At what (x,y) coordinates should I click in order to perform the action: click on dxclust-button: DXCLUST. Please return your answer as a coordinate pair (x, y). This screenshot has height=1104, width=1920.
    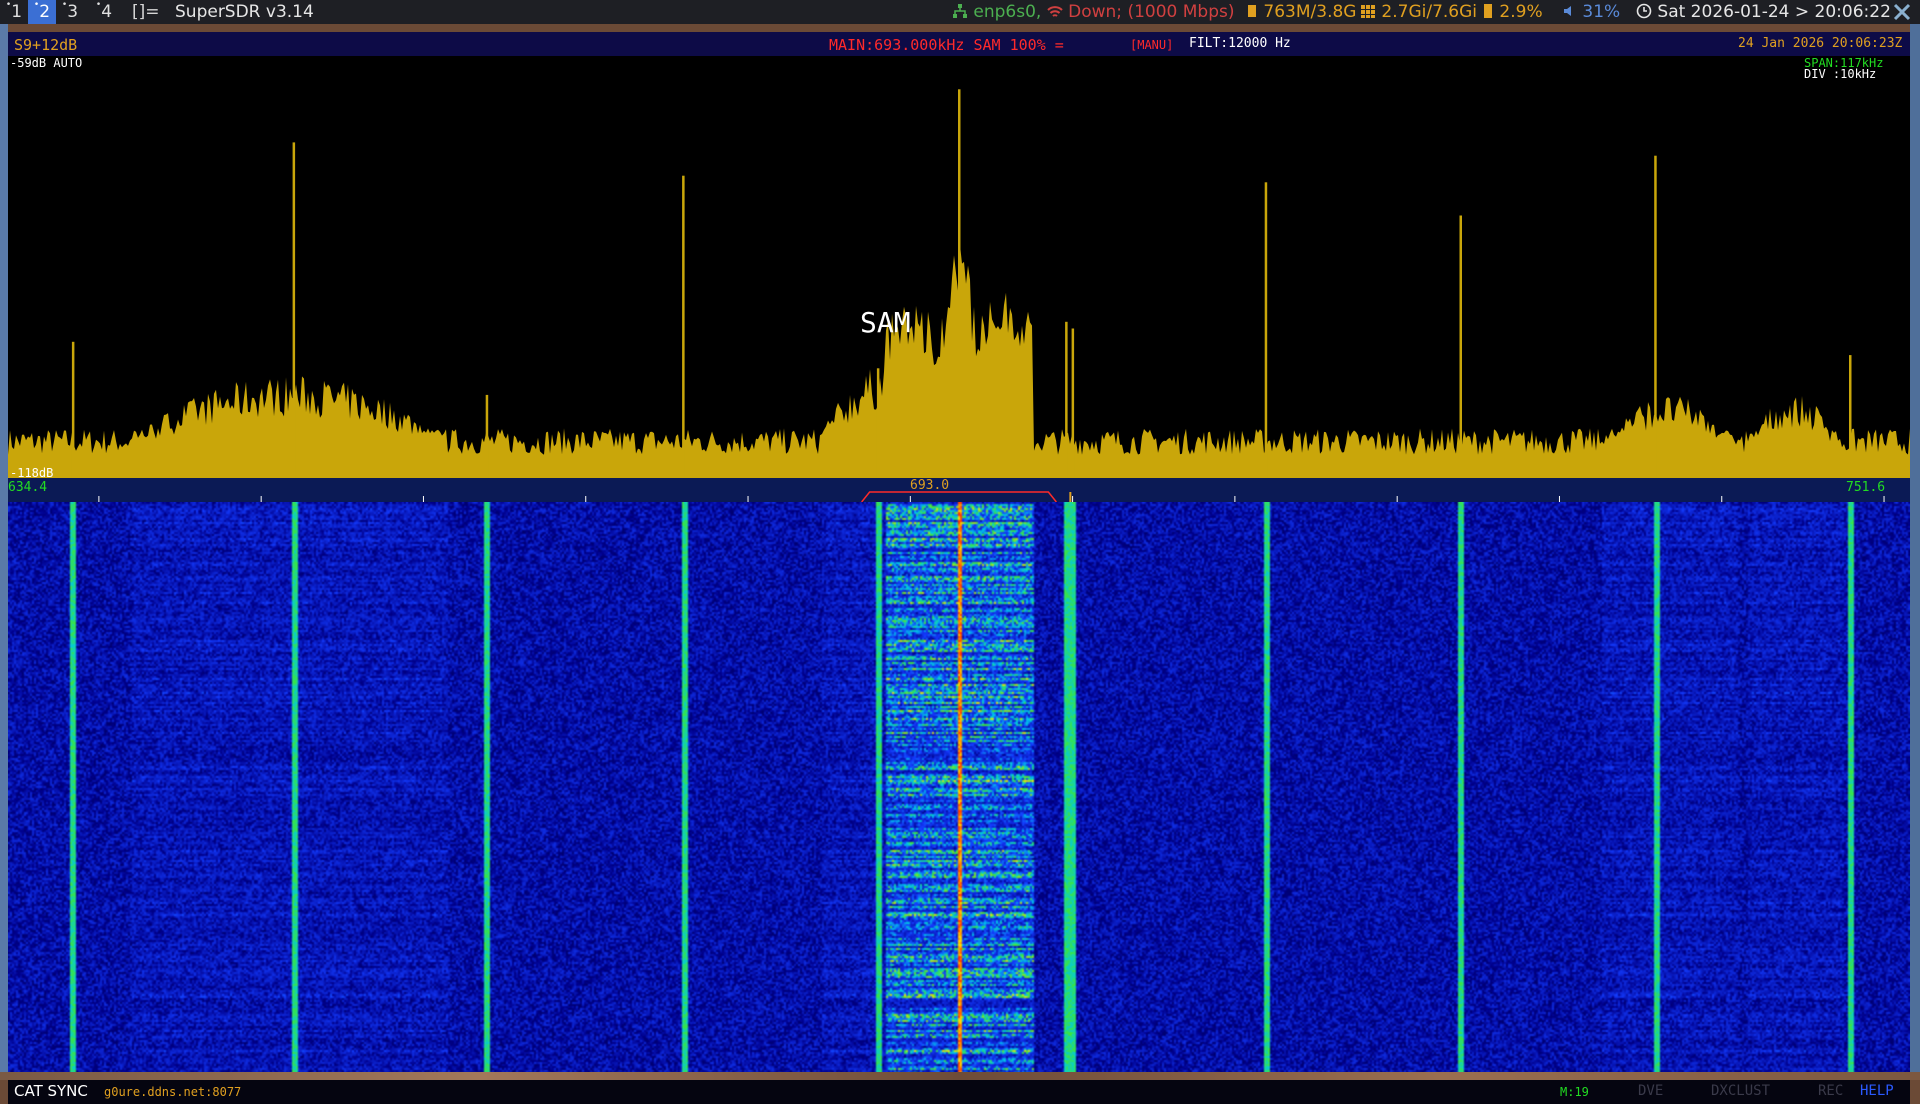
    Looking at the image, I should click on (1740, 1091).